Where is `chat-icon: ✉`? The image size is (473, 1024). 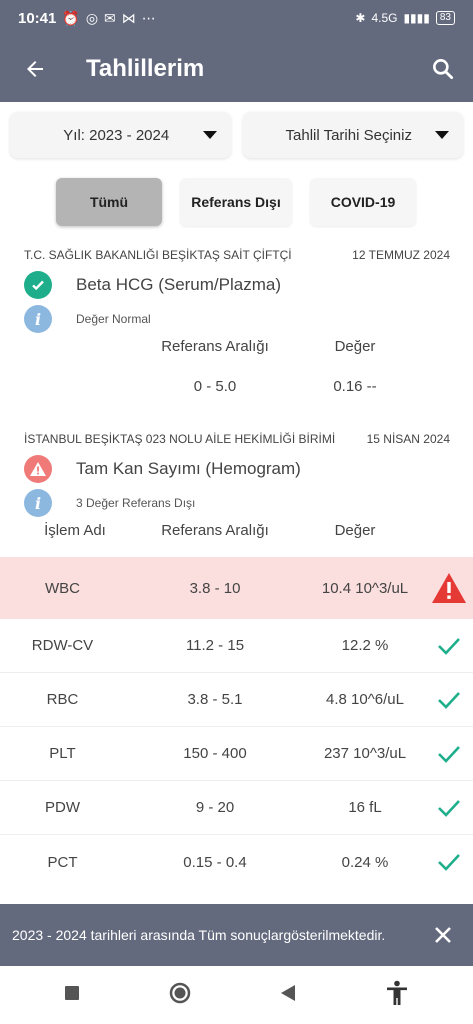 chat-icon: ✉ is located at coordinates (110, 17).